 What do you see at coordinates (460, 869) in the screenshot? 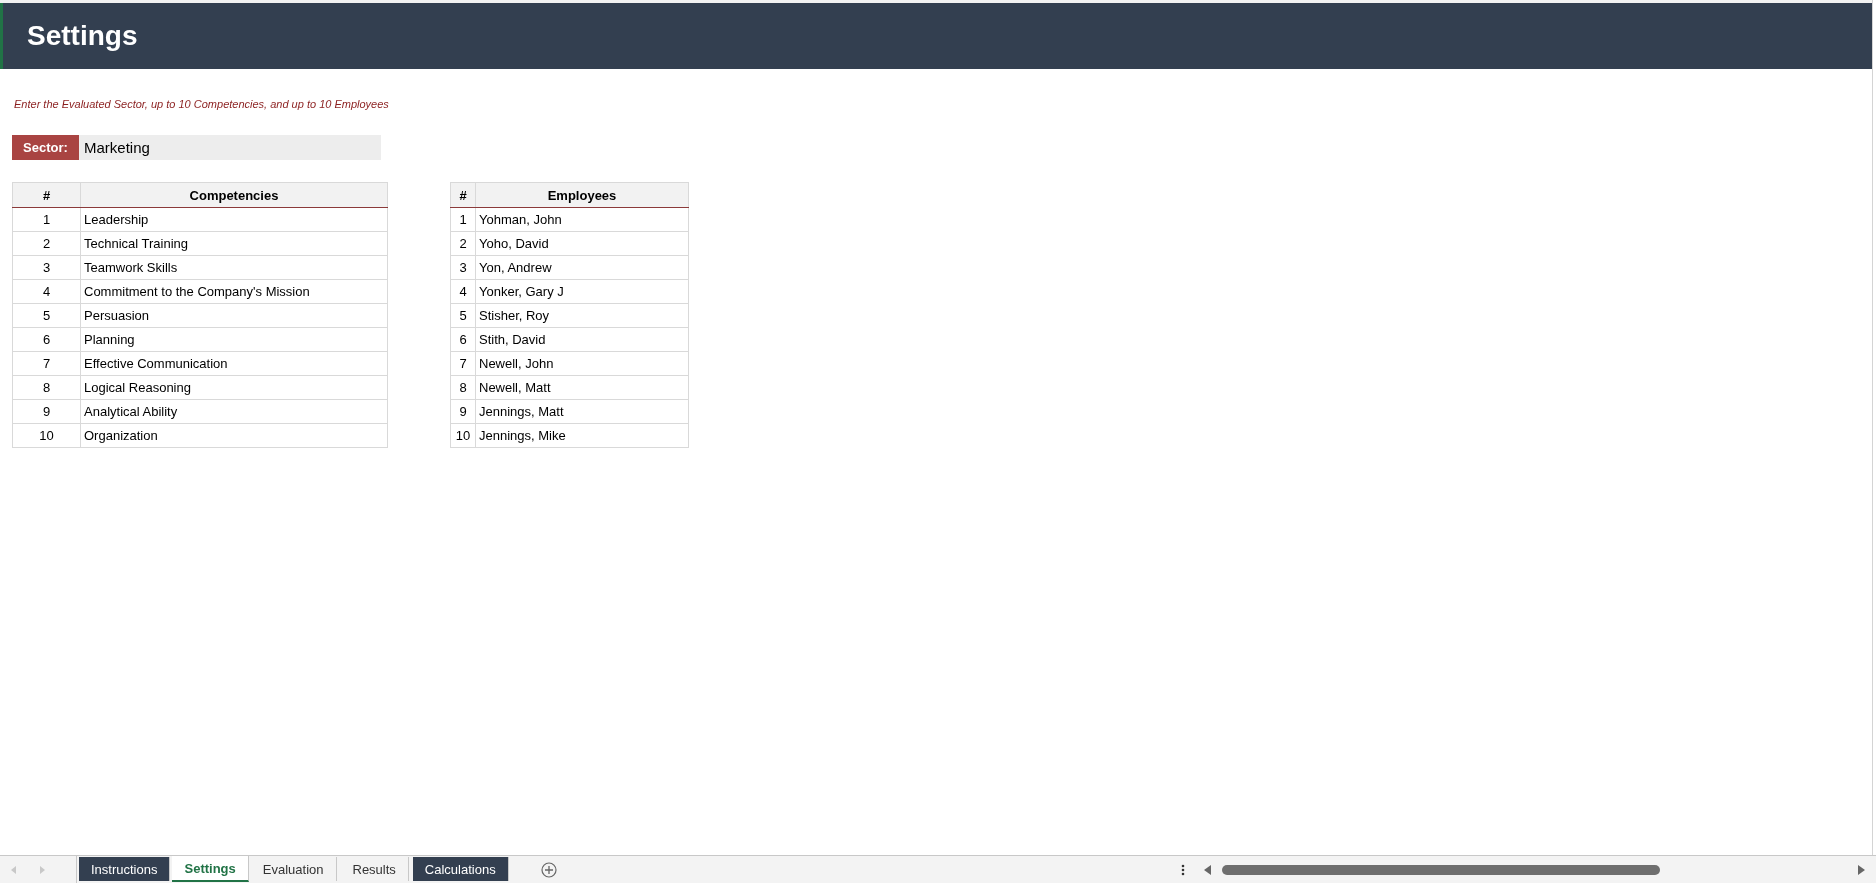
I see `sheet-tab: Calculations` at bounding box center [460, 869].